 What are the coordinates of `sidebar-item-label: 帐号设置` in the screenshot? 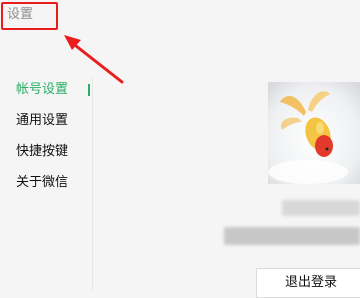 It's located at (42, 89).